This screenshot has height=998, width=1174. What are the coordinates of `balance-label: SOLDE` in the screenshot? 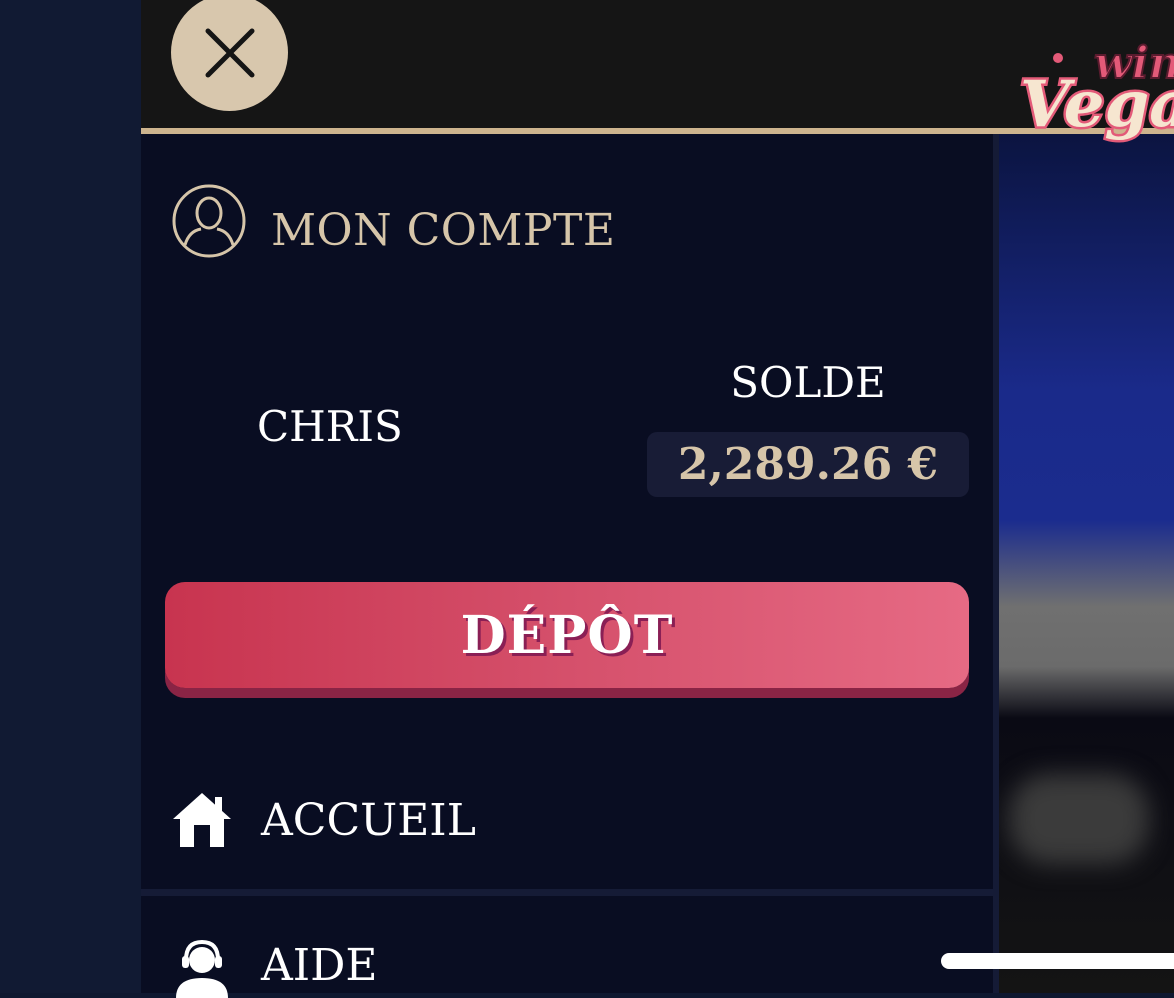 It's located at (808, 382).